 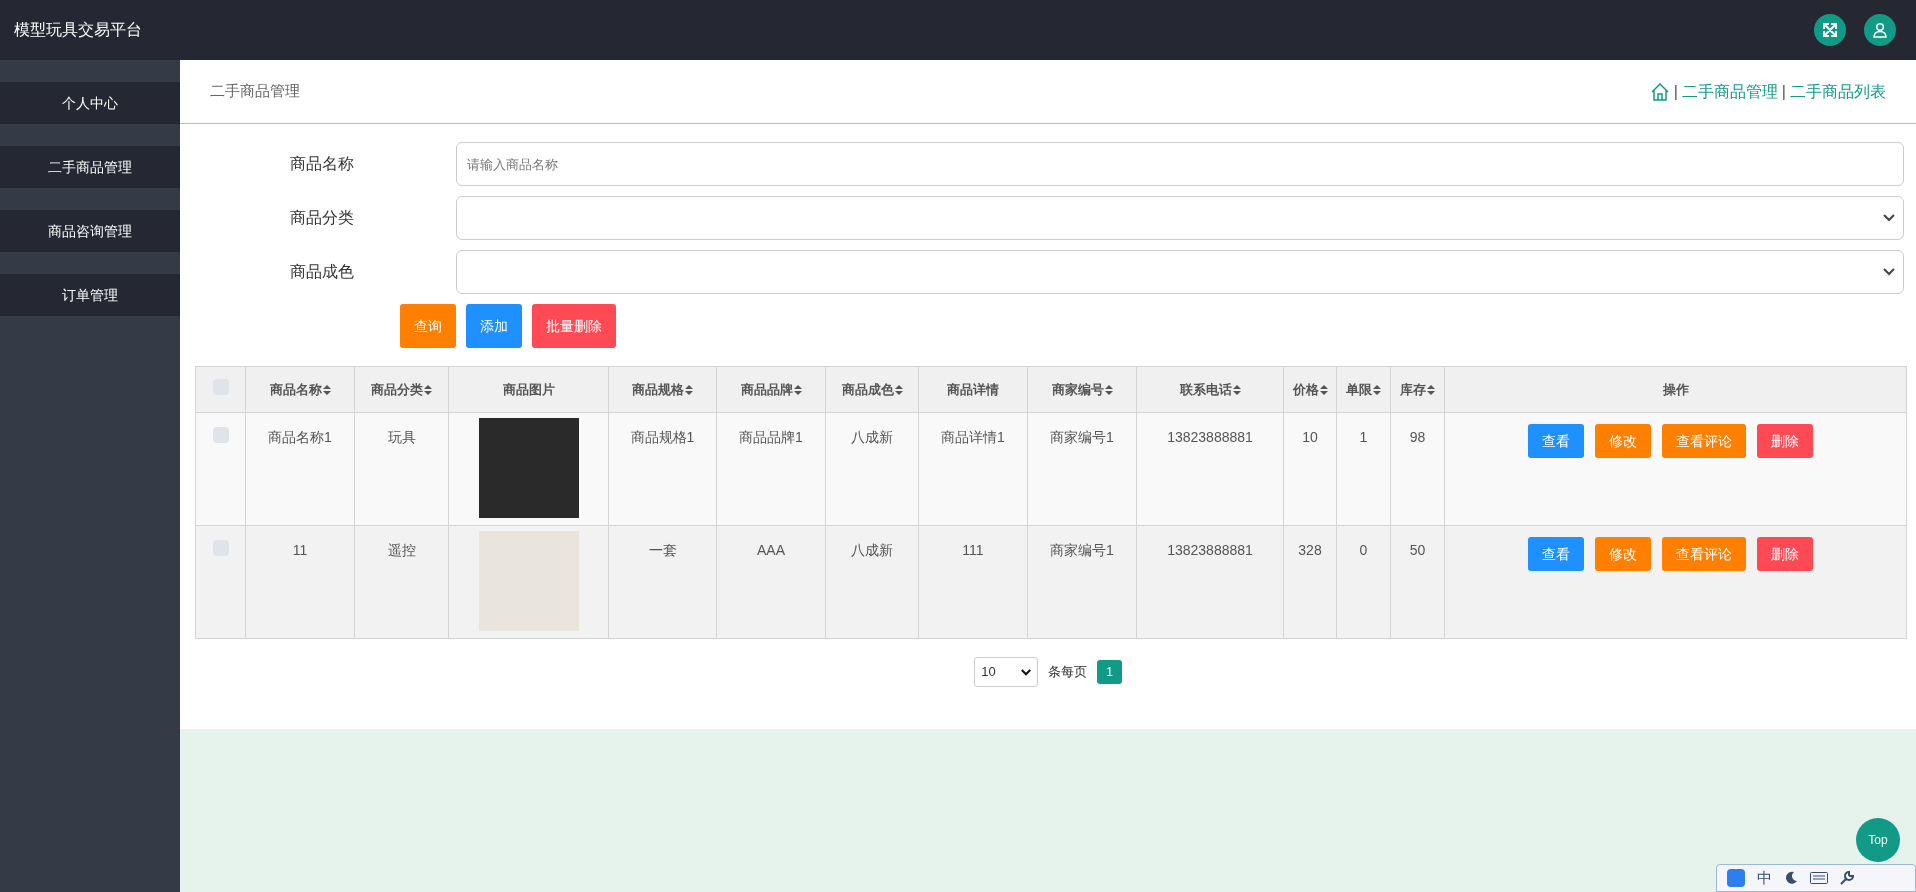 I want to click on column-header: 商品规格, so click(x=662, y=389).